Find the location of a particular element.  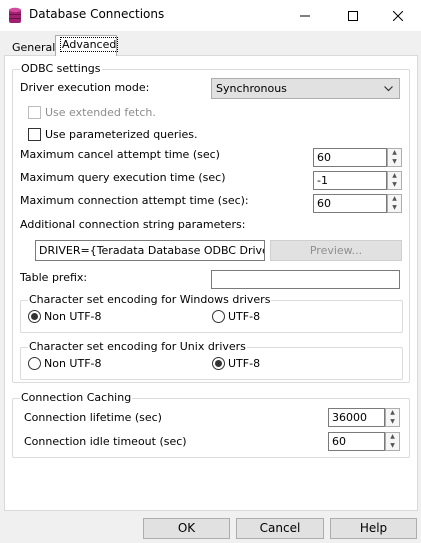

driver-mode-value: Synchronous is located at coordinates (251, 88).